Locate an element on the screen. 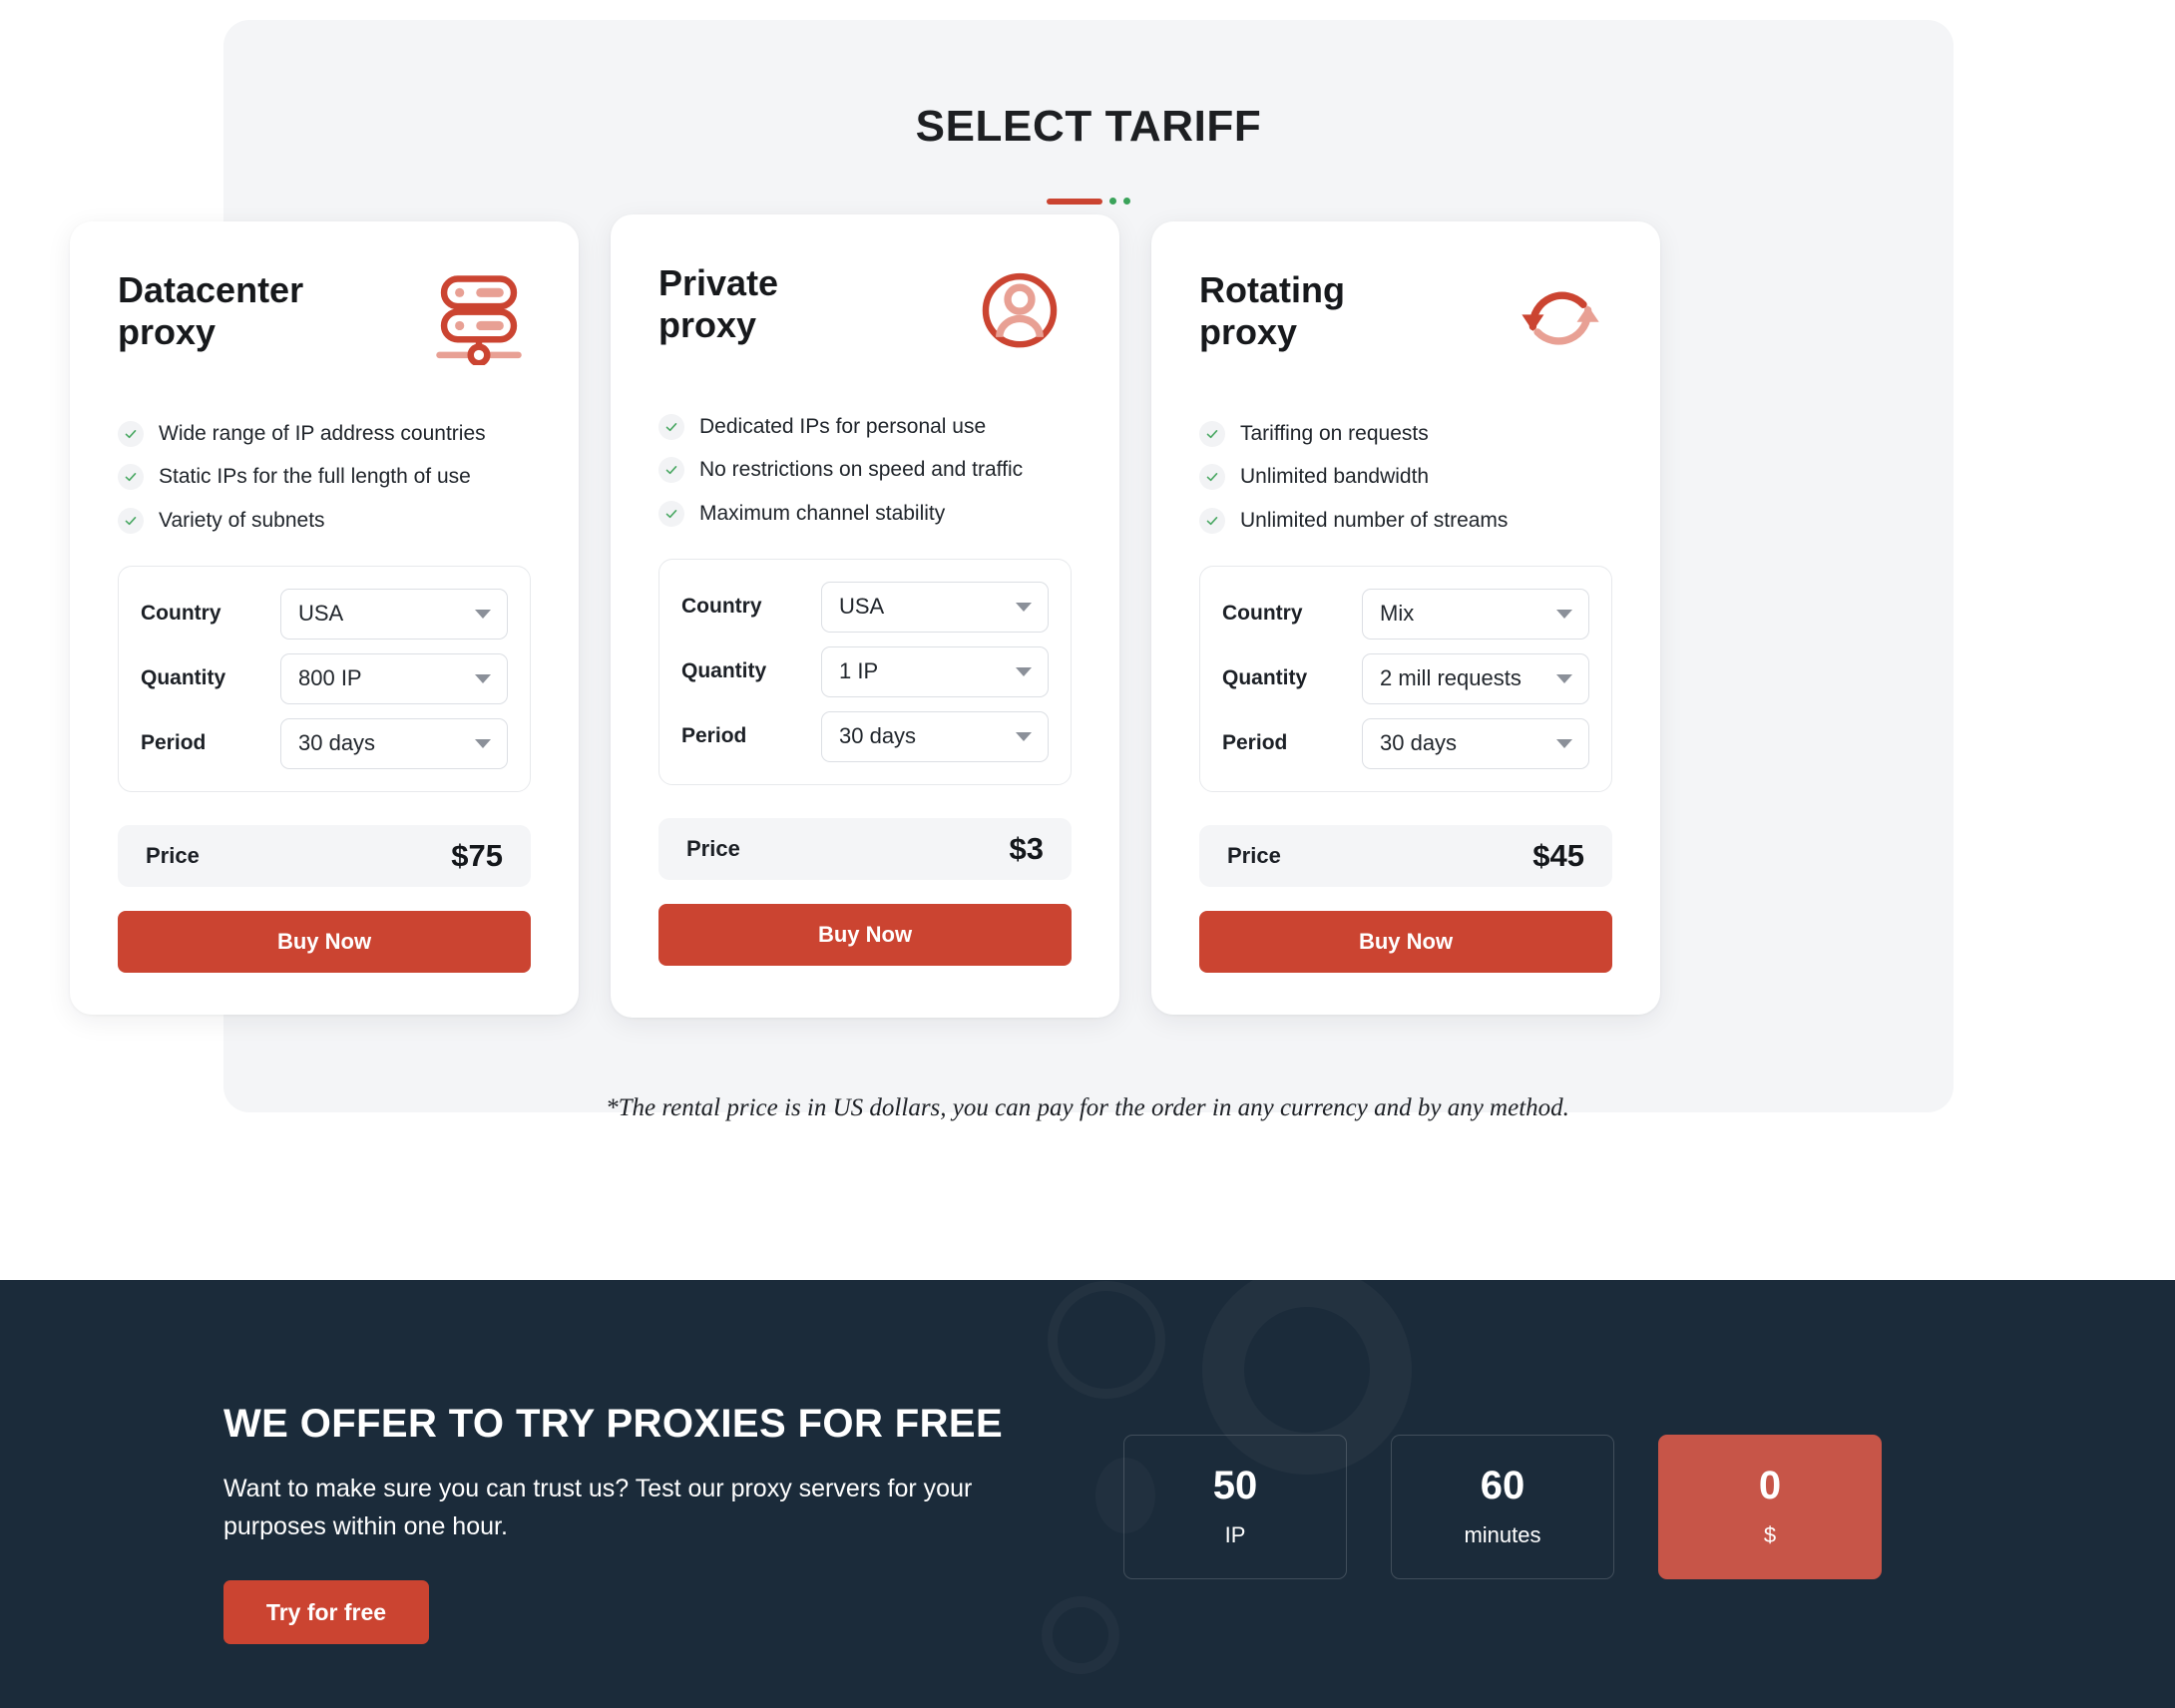 The height and width of the screenshot is (1708, 2175). quantity-select: 2 mill requests is located at coordinates (1475, 678).